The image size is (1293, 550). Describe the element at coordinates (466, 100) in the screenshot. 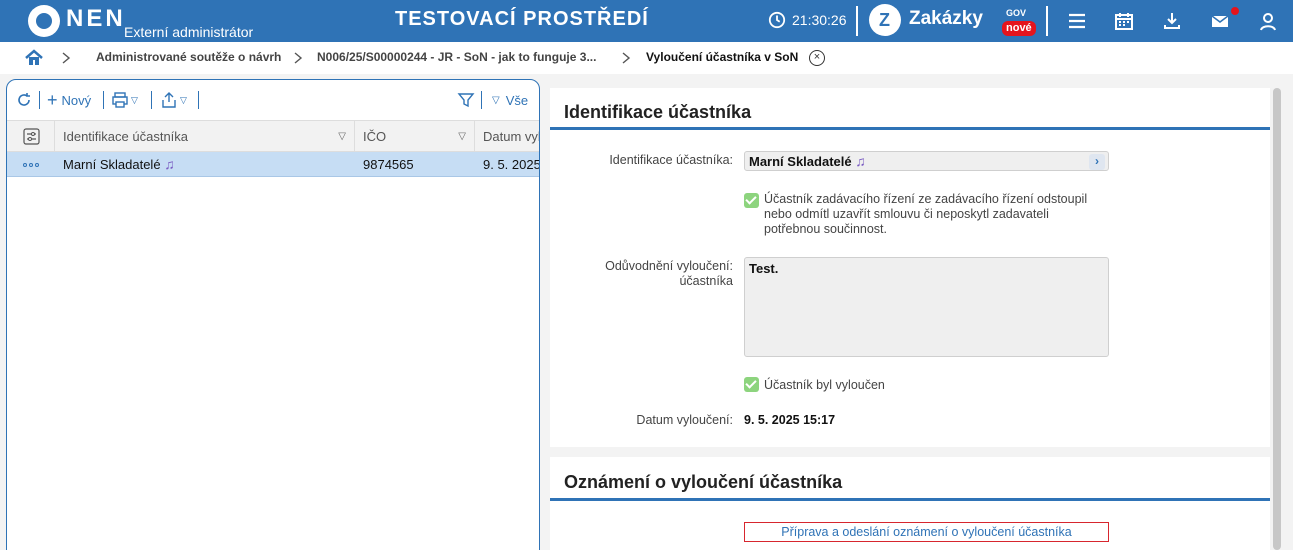

I see `filter-icon` at that location.